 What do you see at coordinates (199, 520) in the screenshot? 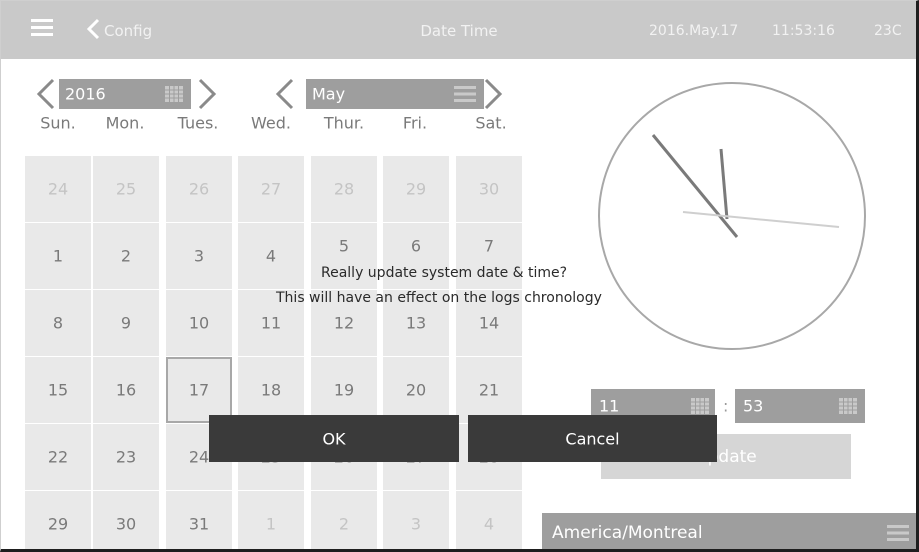
I see `calendar-day: 31` at bounding box center [199, 520].